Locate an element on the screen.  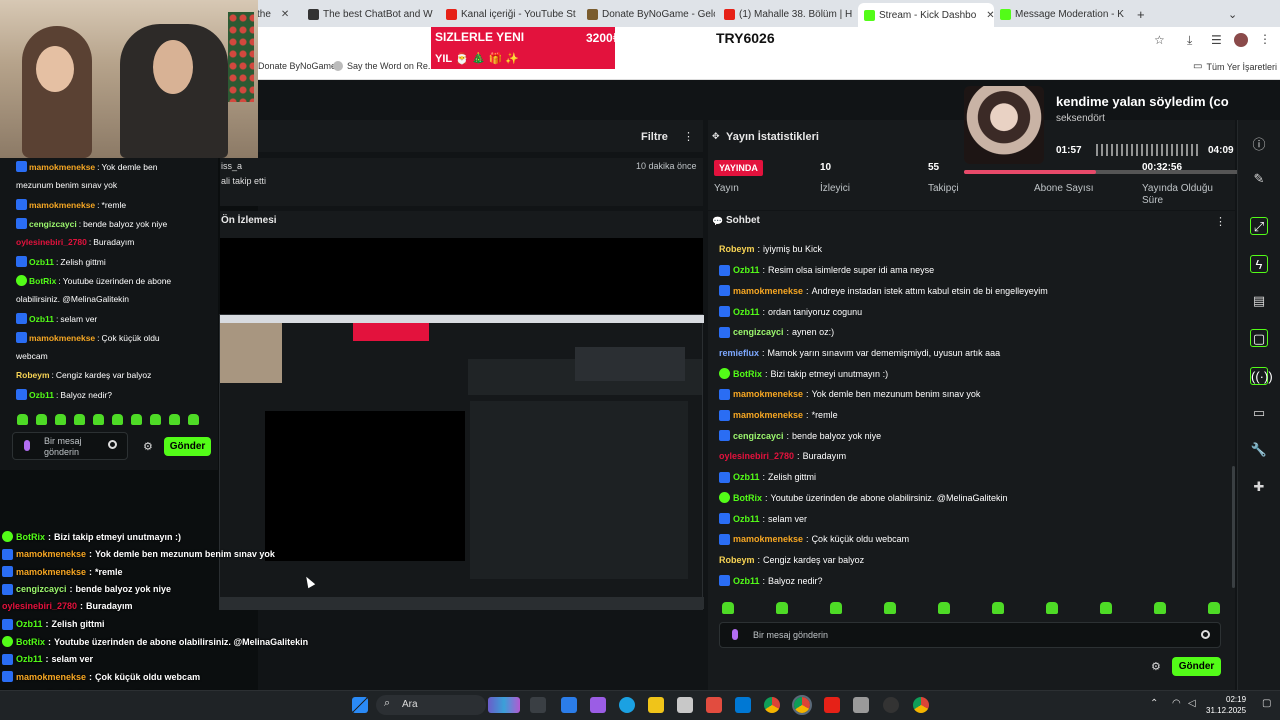
puzzle-icon: ✚ is located at coordinates (1259, 487).